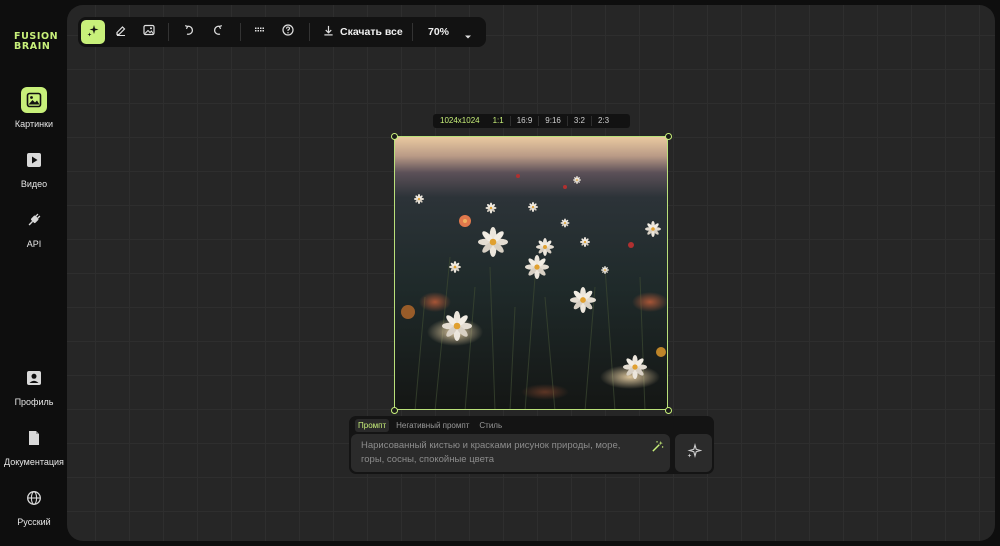 This screenshot has height=546, width=1000. I want to click on sidebar-item-label: Видео, so click(34, 184).